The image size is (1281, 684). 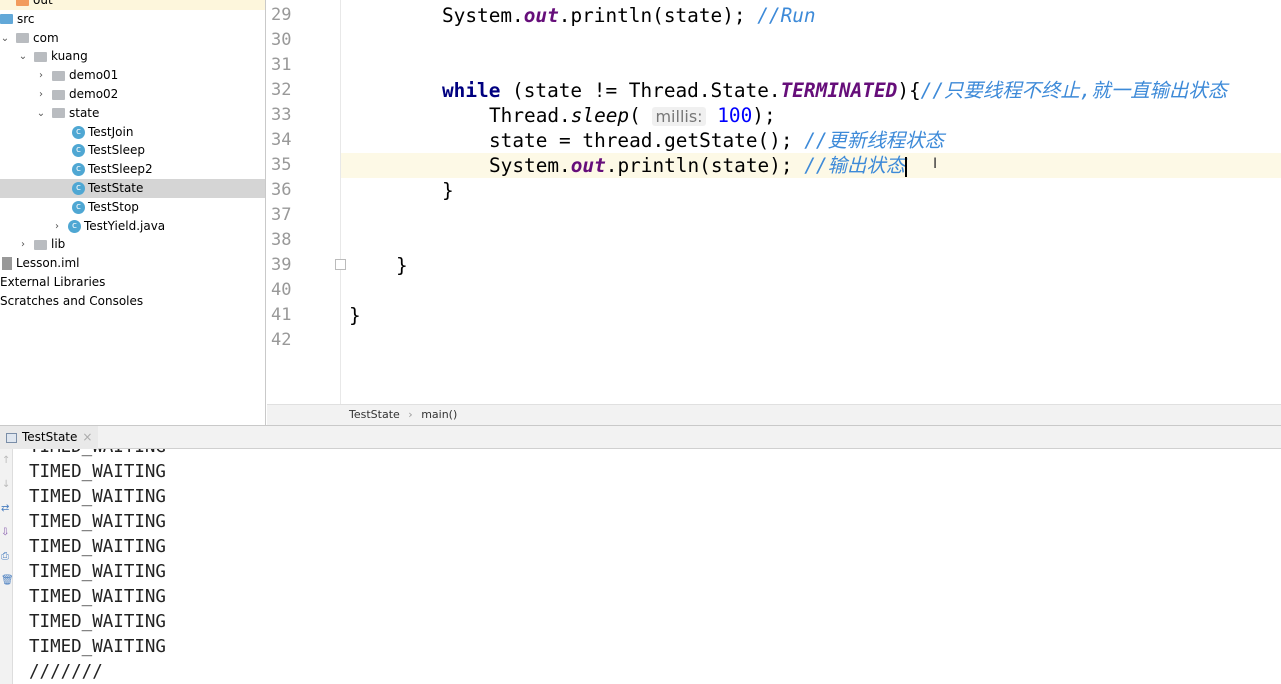 I want to click on tree-item-label: Scratches and Consoles, so click(x=72, y=300).